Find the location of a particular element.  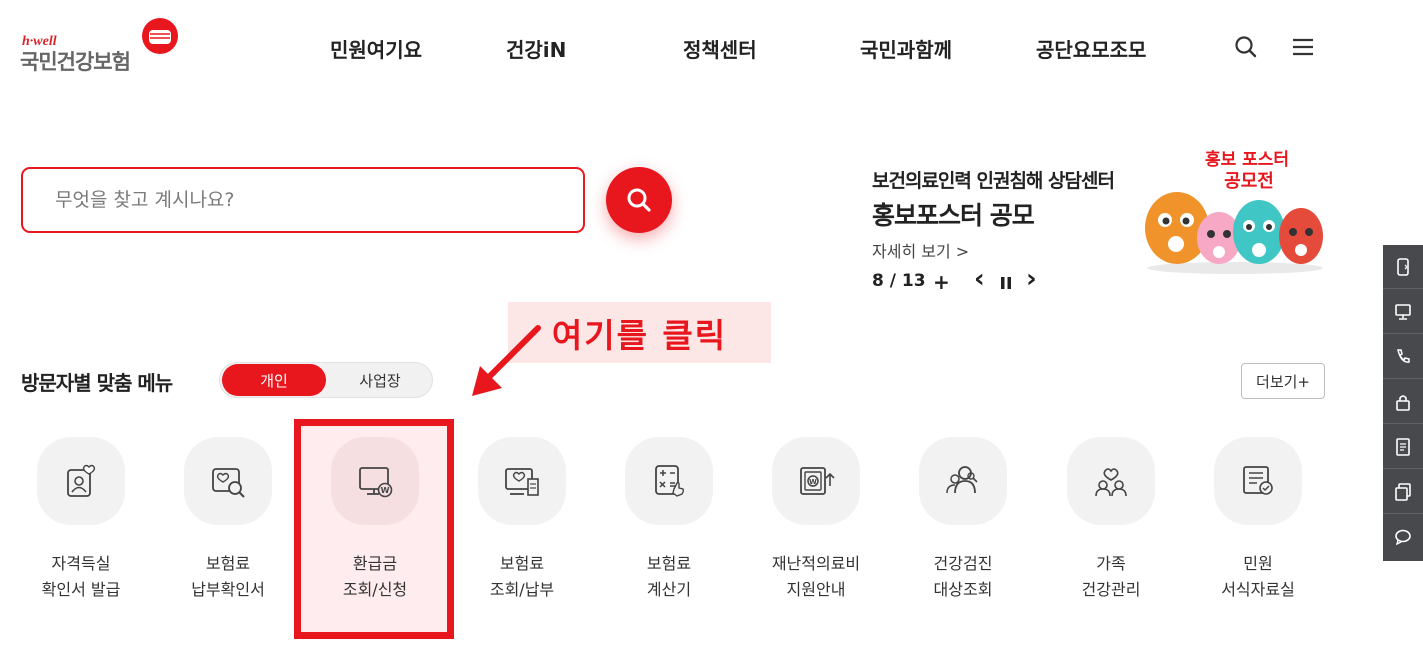

nav-item-civil: 민원여기요 is located at coordinates (376, 48).